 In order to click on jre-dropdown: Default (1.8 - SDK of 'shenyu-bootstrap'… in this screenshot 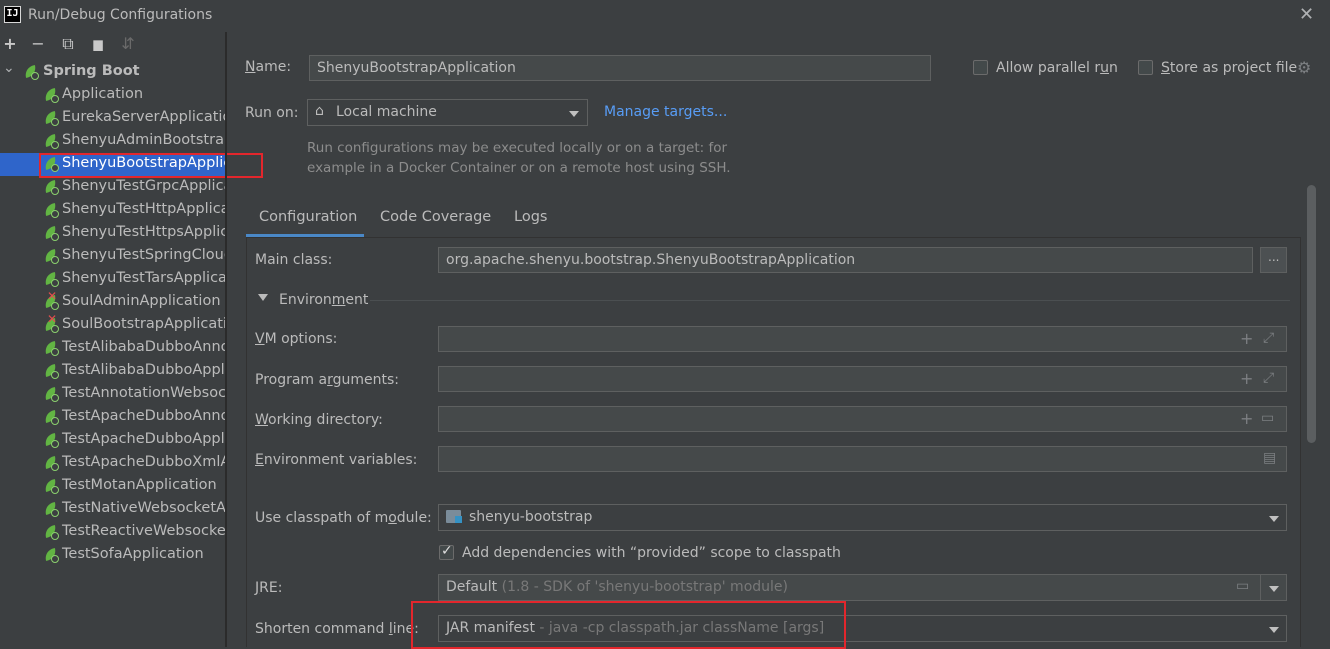, I will do `click(862, 587)`.